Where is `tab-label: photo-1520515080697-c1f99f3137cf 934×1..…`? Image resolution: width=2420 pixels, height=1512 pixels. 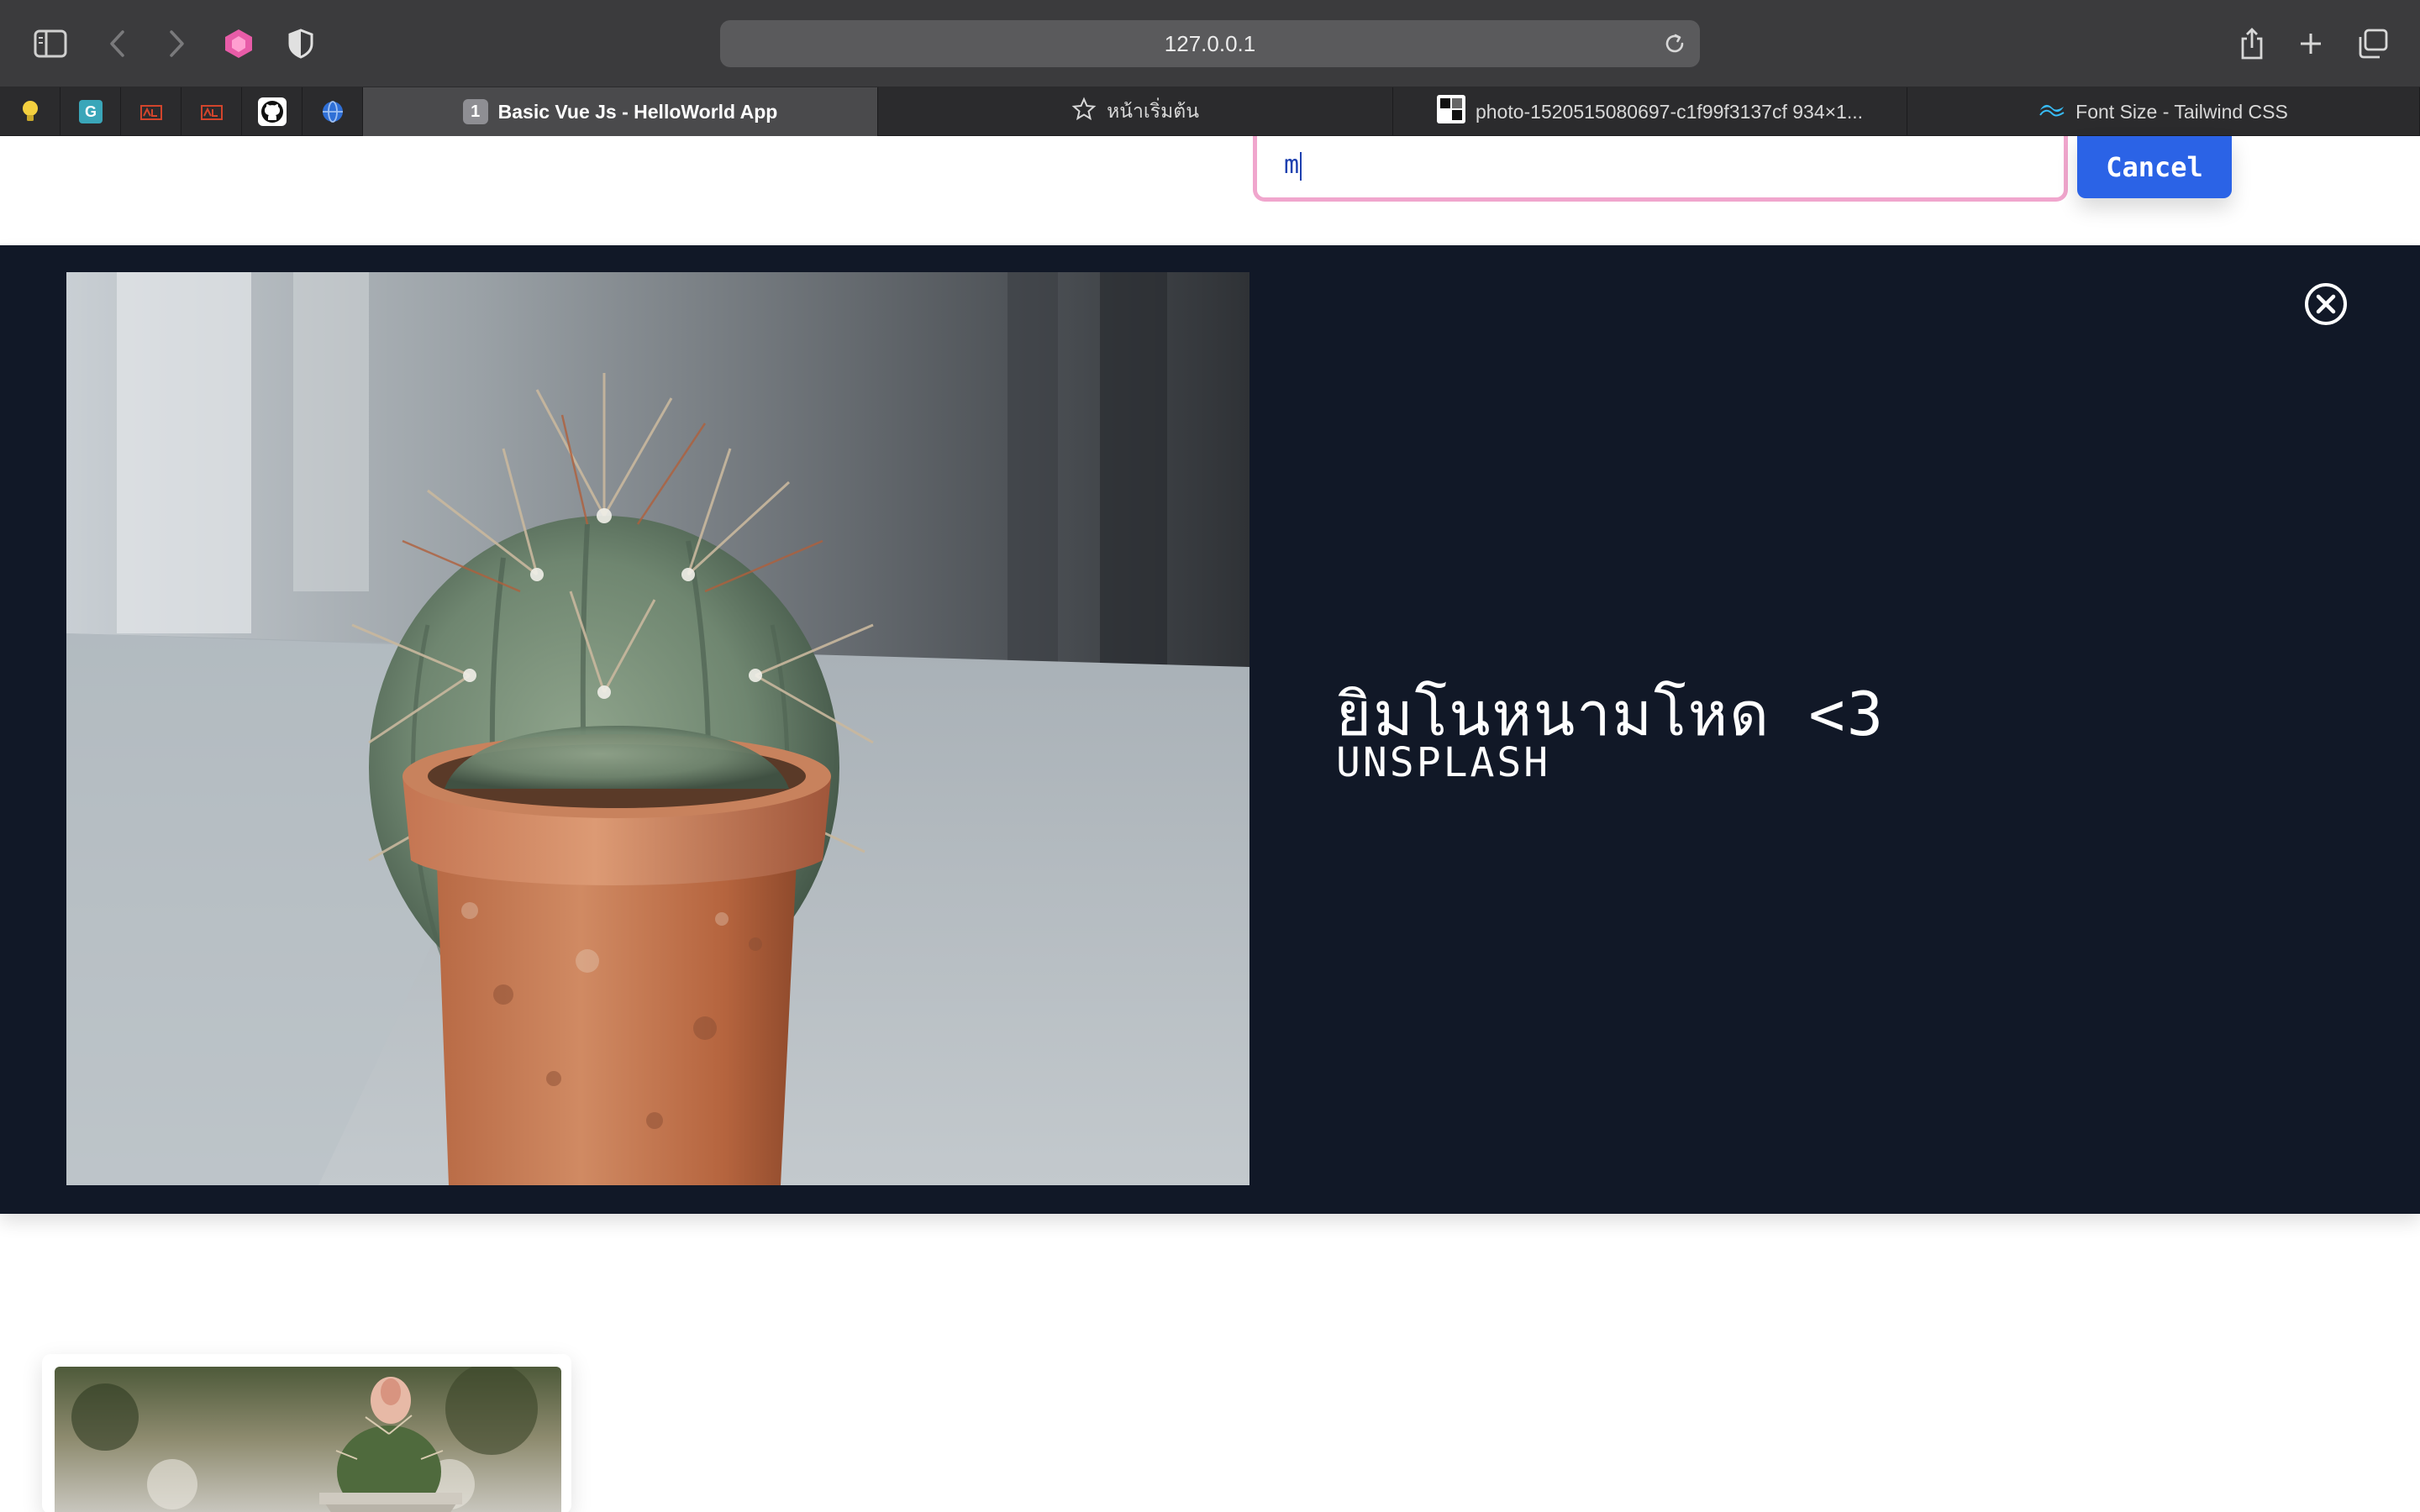 tab-label: photo-1520515080697-c1f99f3137cf 934×1..… is located at coordinates (1669, 111).